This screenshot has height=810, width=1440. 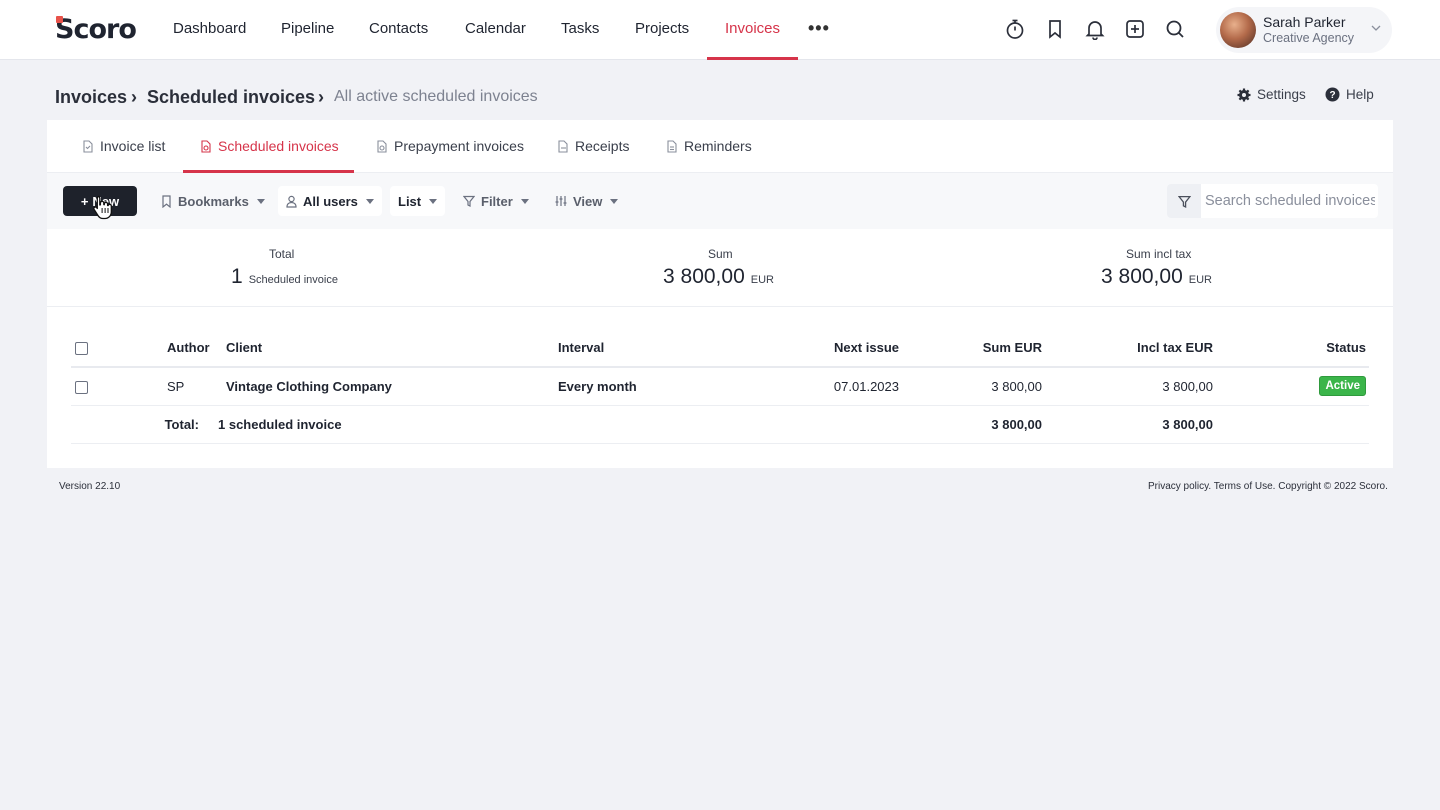 I want to click on summary-sum-value: 3 800,00, so click(x=704, y=276).